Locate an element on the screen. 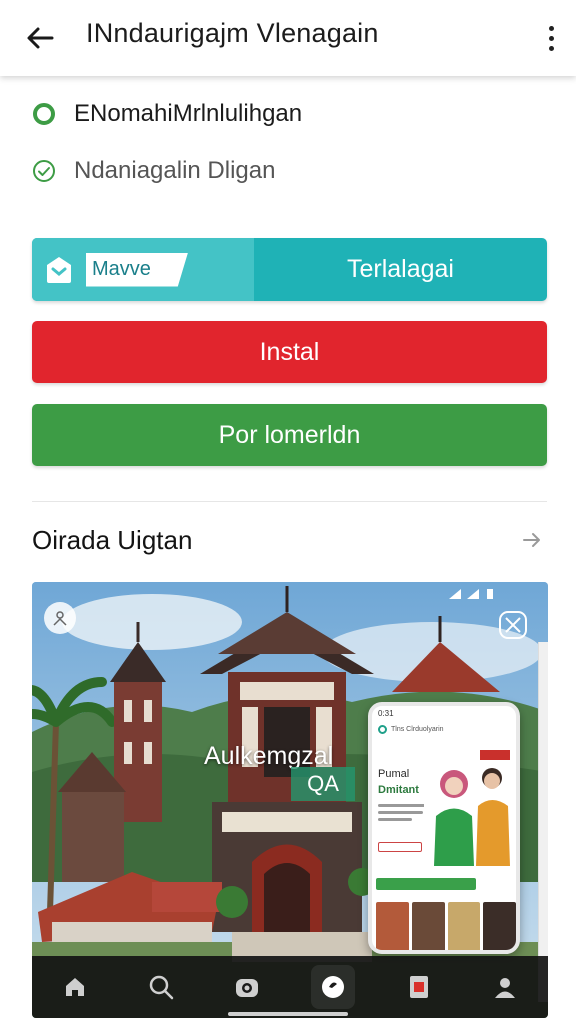 This screenshot has width=576, height=1024. info-row-1: ENomahiMrlnlulihgan is located at coordinates (167, 114).